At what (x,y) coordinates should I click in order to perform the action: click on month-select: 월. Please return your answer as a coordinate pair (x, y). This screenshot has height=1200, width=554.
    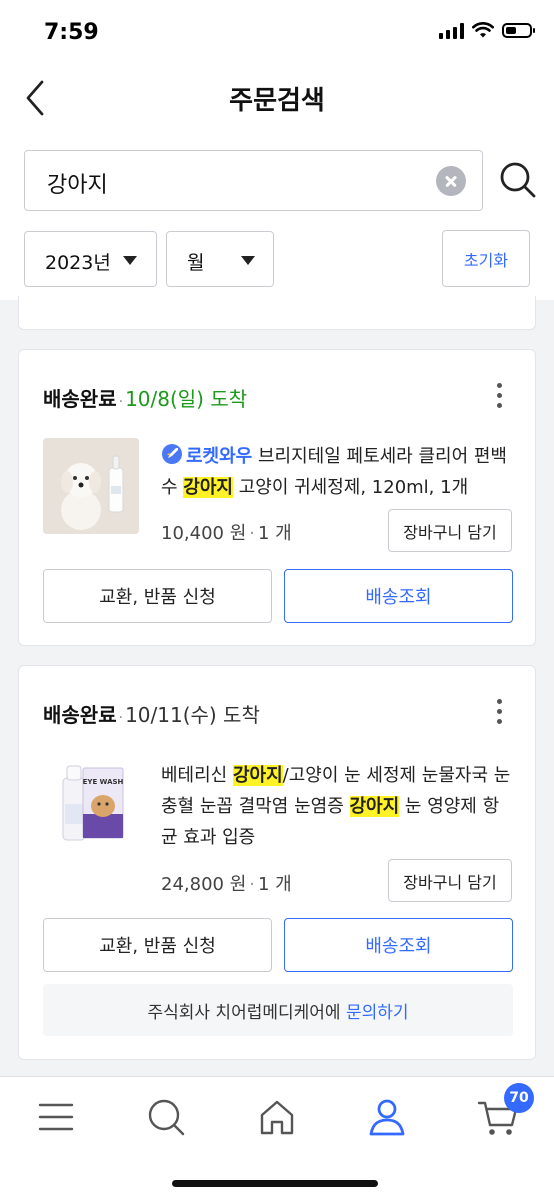
    Looking at the image, I should click on (220, 259).